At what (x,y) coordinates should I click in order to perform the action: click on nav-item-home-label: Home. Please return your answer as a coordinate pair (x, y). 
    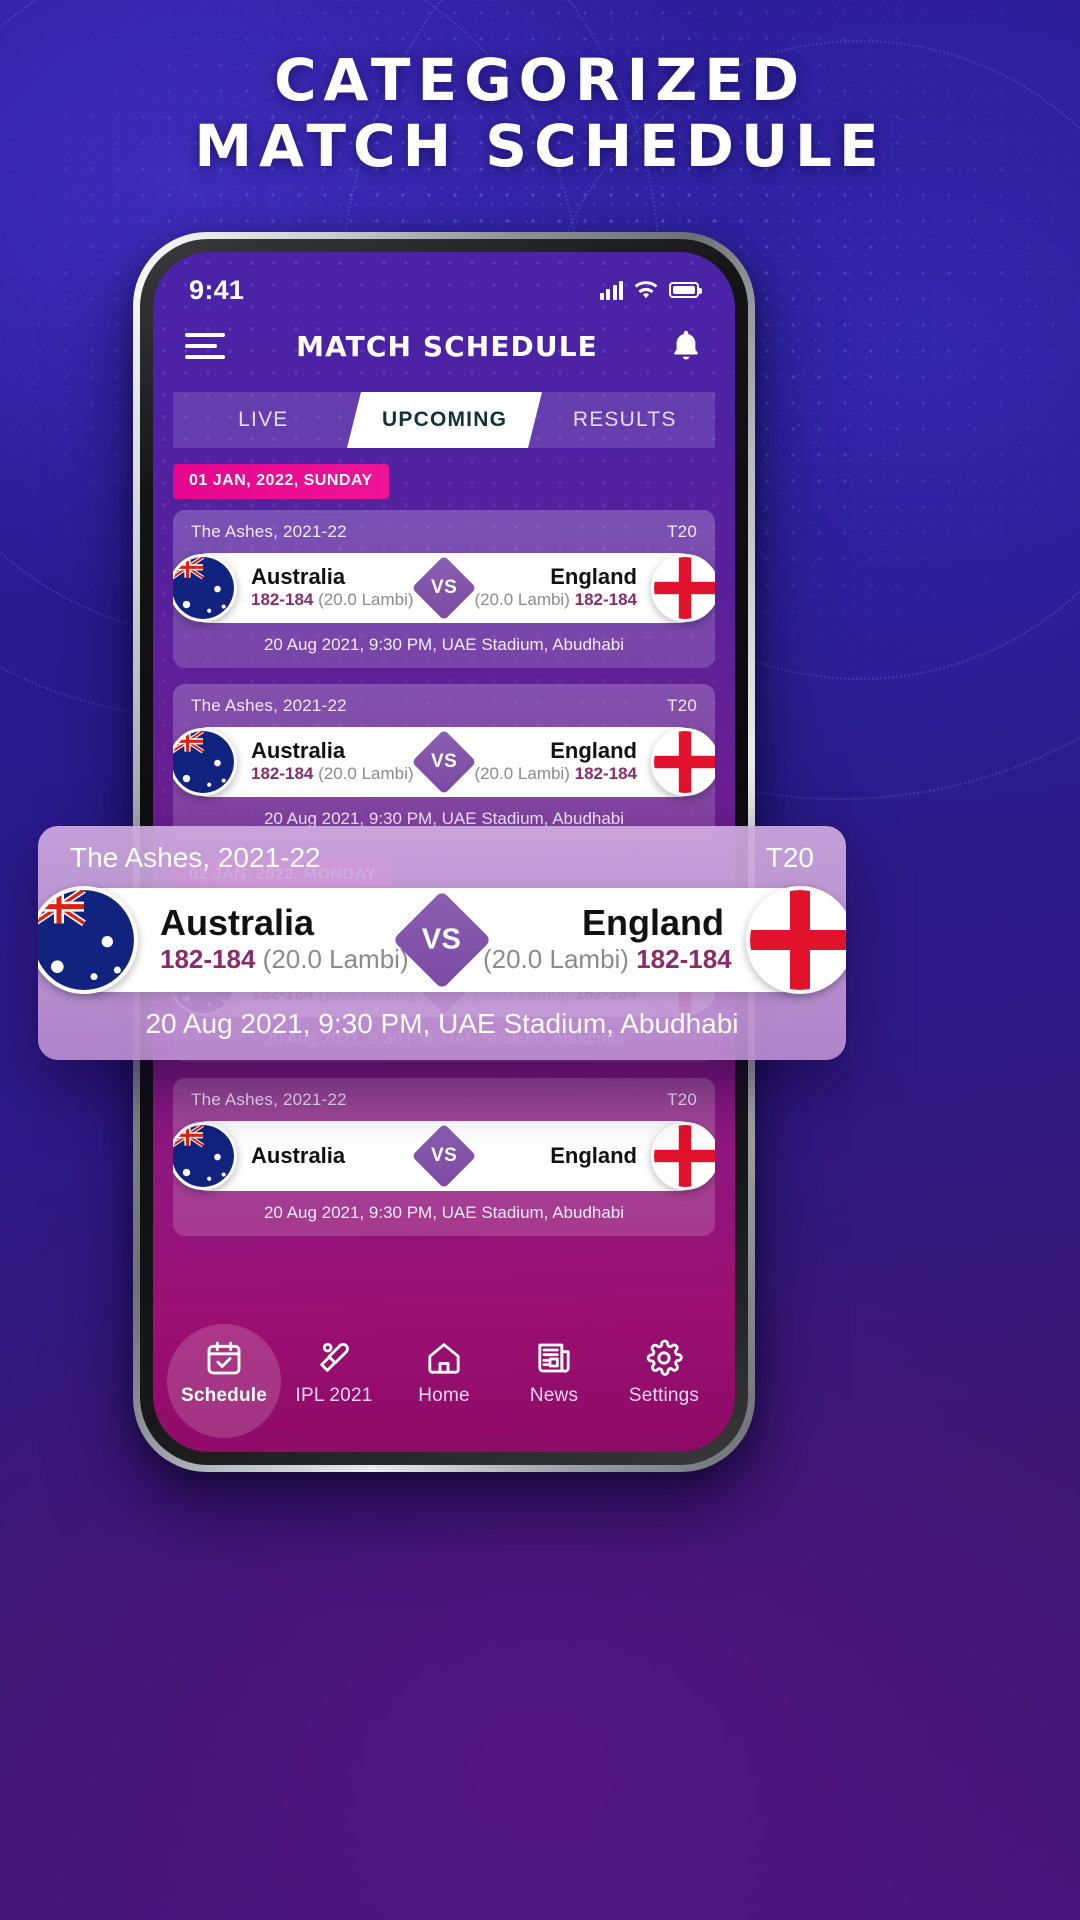
    Looking at the image, I should click on (444, 1395).